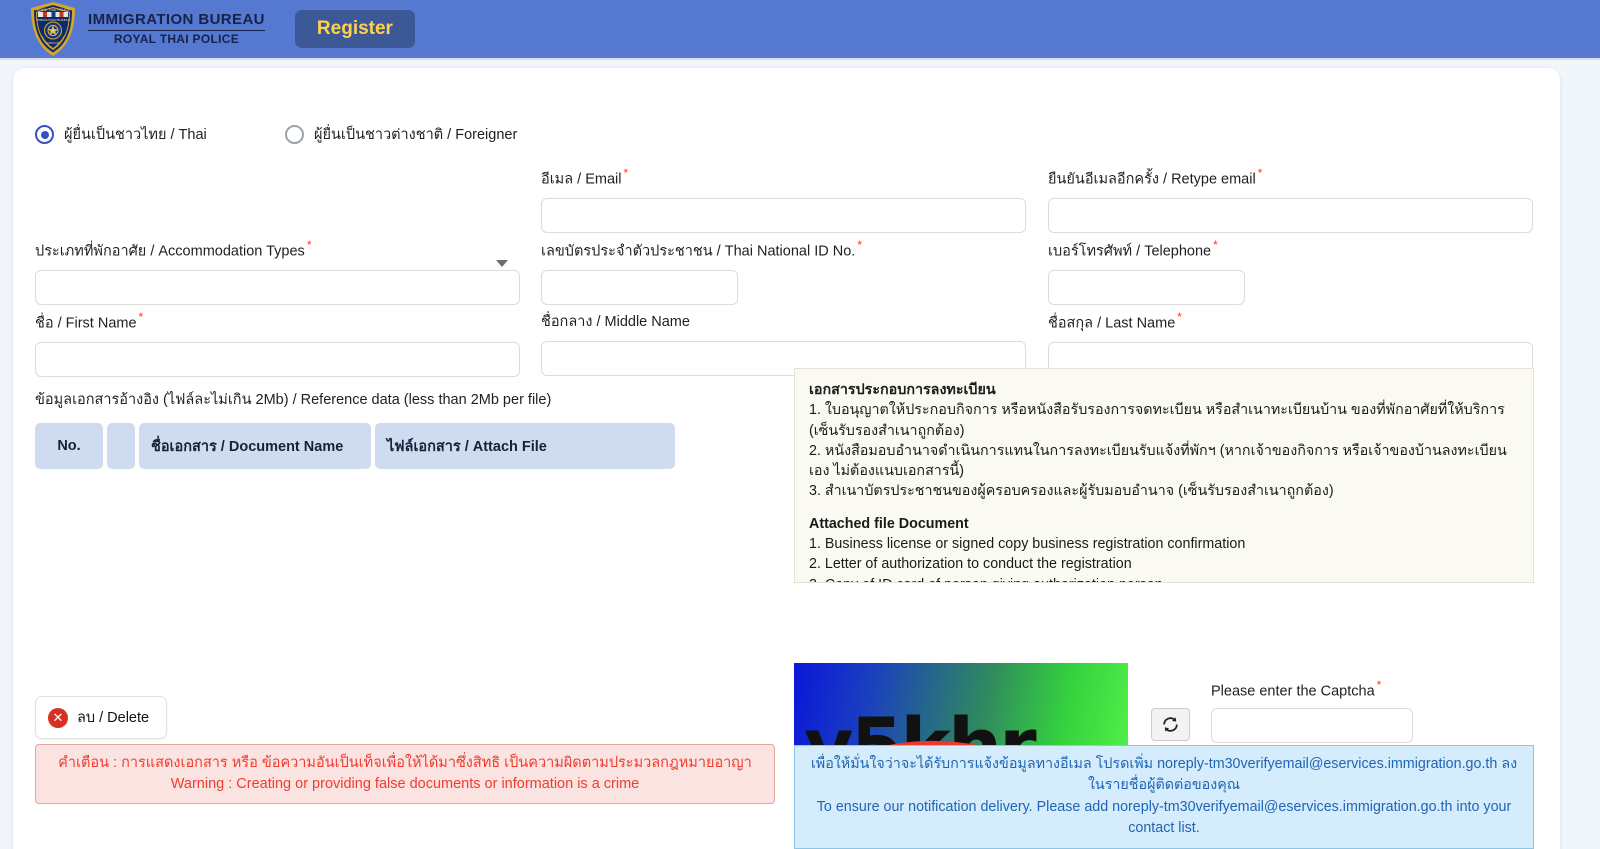 Image resolution: width=1600 pixels, height=849 pixels. What do you see at coordinates (309, 245) in the screenshot?
I see `accommodation-required-marker: *` at bounding box center [309, 245].